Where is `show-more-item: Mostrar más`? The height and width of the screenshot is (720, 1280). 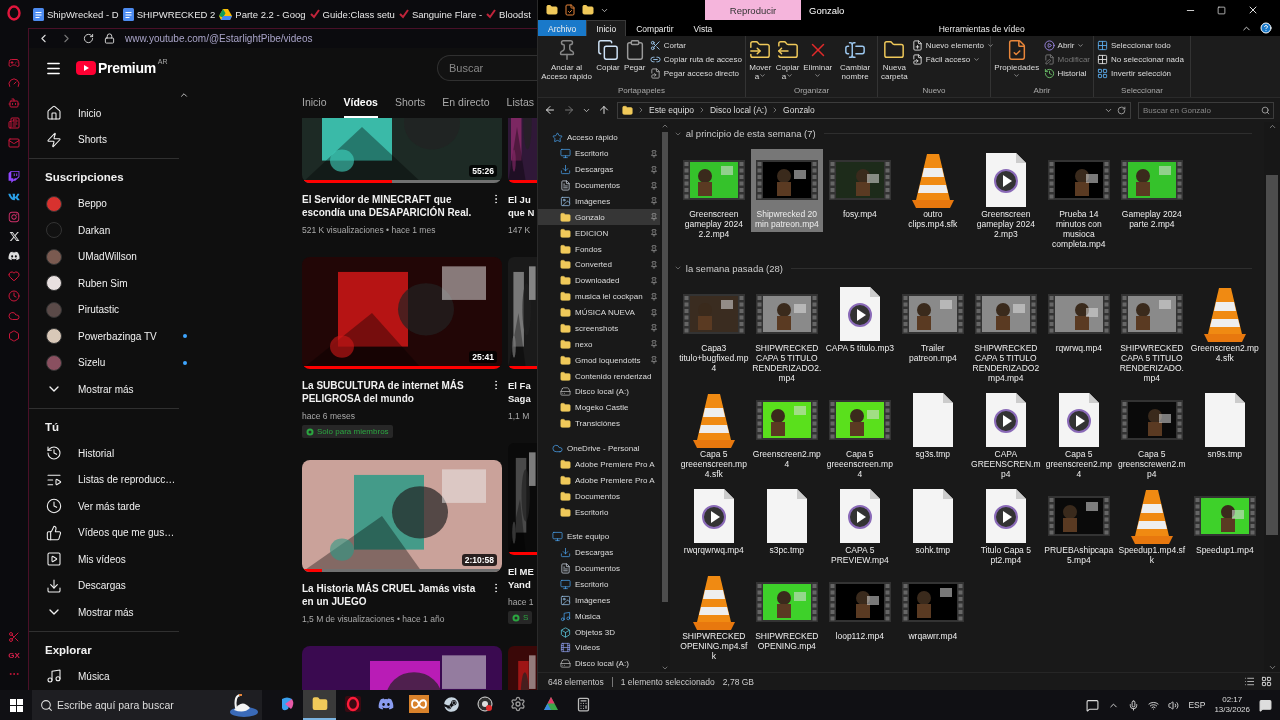
show-more-item: Mostrar más is located at coordinates (110, 389).